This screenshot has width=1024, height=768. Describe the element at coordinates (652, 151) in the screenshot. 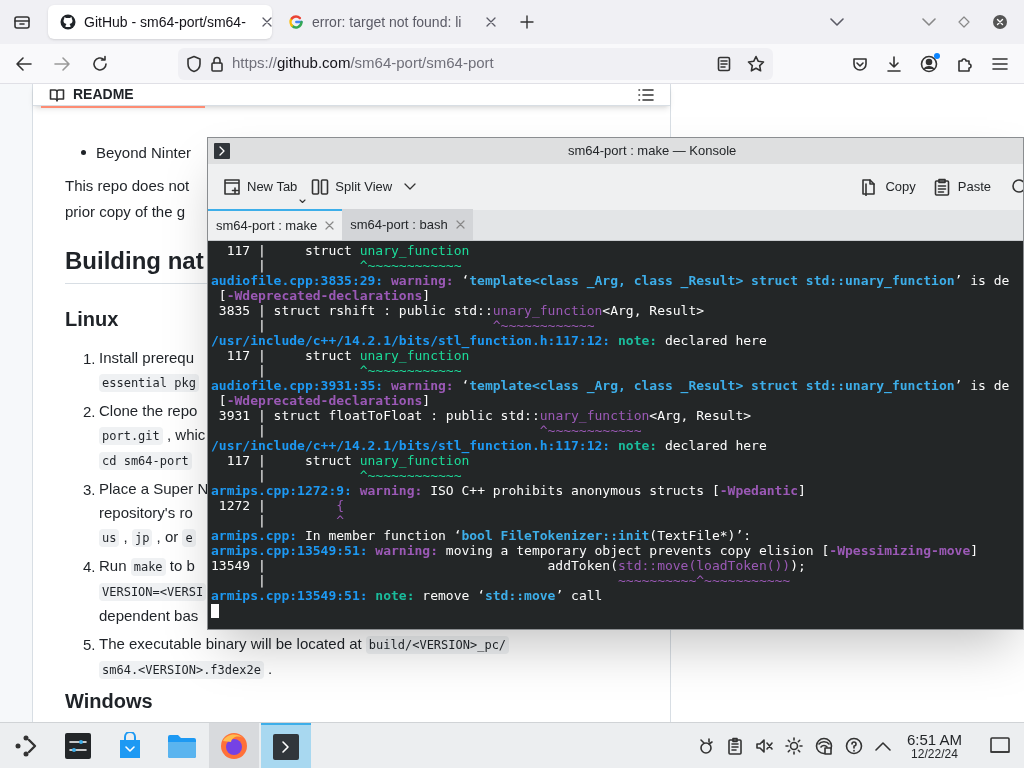

I see `window-title: sm64-port : make — Konsole` at that location.